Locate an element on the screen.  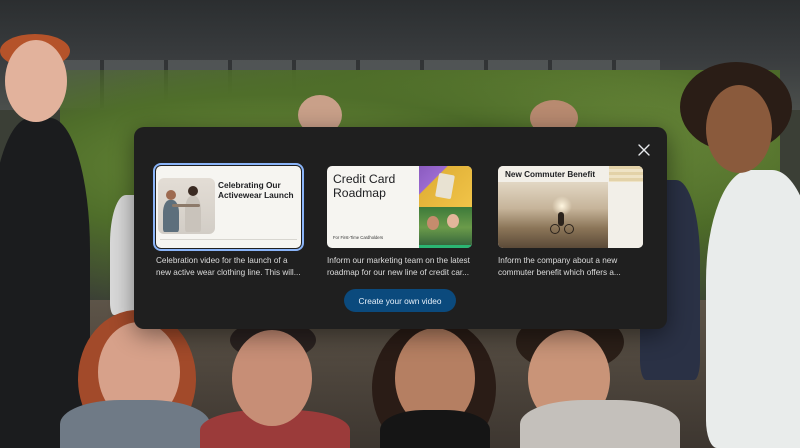
thumbnail-title: Credit Card Roadmap is located at coordinates (364, 186).